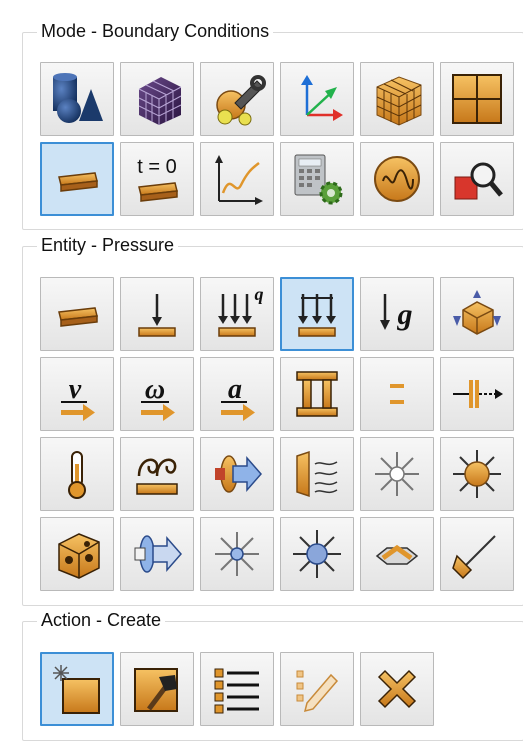 Image resolution: width=523 pixels, height=747 pixels. I want to click on coordinate-system-button, so click(317, 99).